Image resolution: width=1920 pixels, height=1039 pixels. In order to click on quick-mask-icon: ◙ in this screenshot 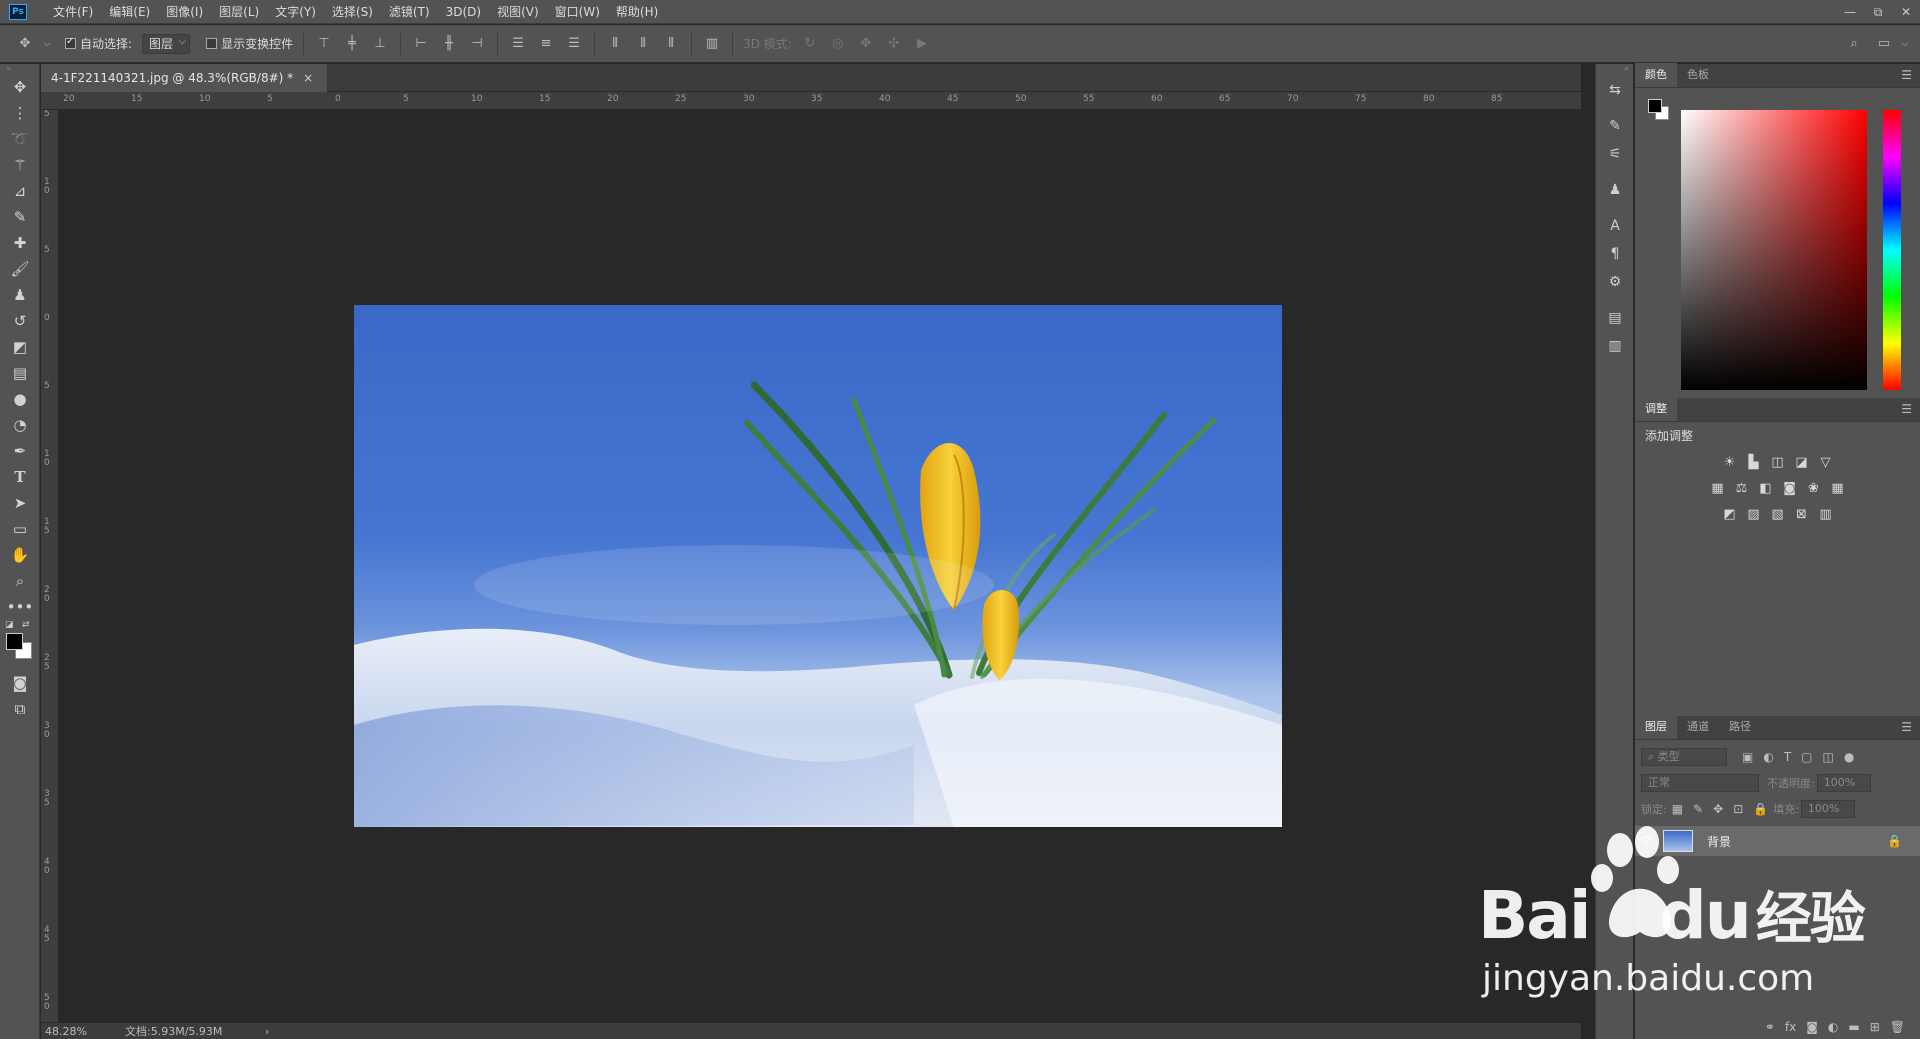, I will do `click(20, 683)`.